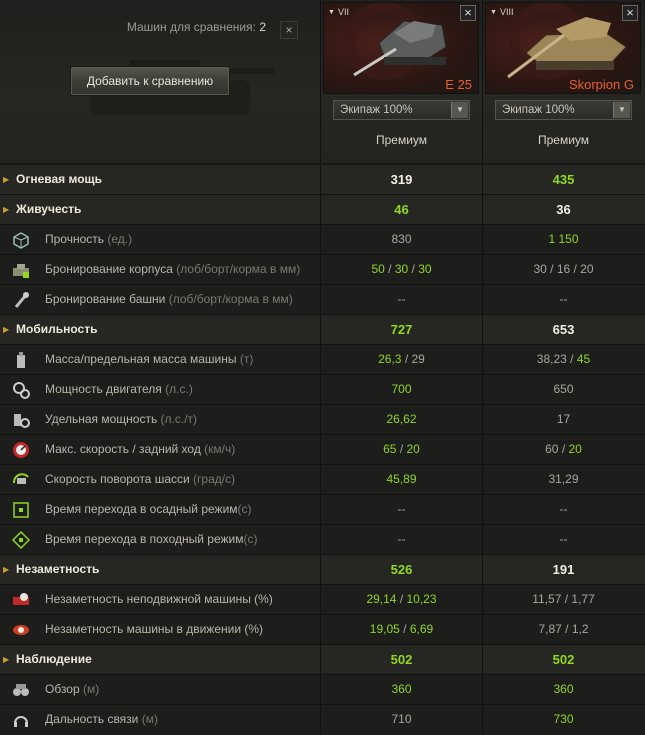 This screenshot has width=645, height=735. I want to click on stat-row: Мощность двигателя (л.с.) 700 650, so click(322, 389).